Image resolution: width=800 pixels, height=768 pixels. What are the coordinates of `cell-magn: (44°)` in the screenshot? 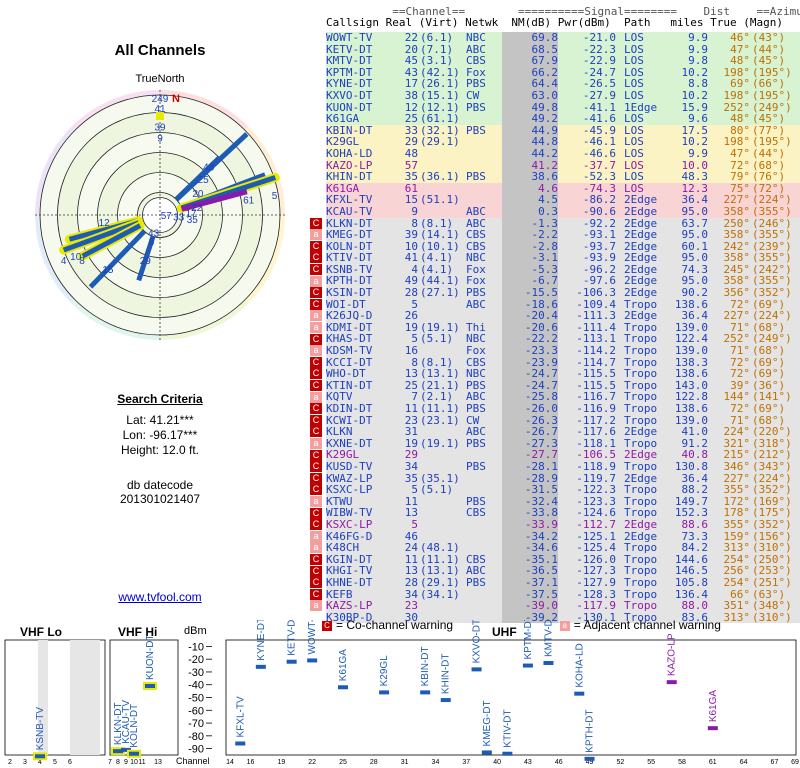 It's located at (769, 153).